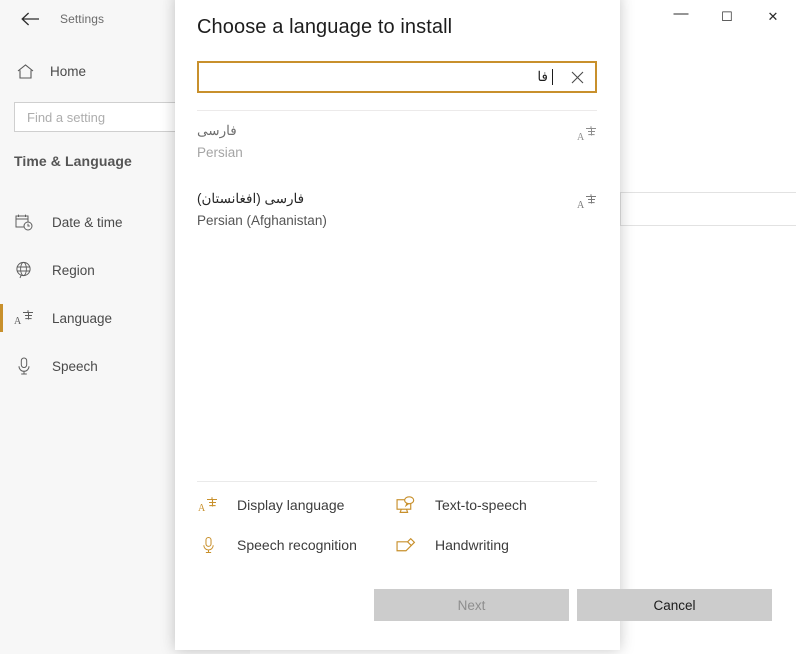 Image resolution: width=796 pixels, height=654 pixels. What do you see at coordinates (73, 161) in the screenshot?
I see `sidebar-section-header: Time & Language` at bounding box center [73, 161].